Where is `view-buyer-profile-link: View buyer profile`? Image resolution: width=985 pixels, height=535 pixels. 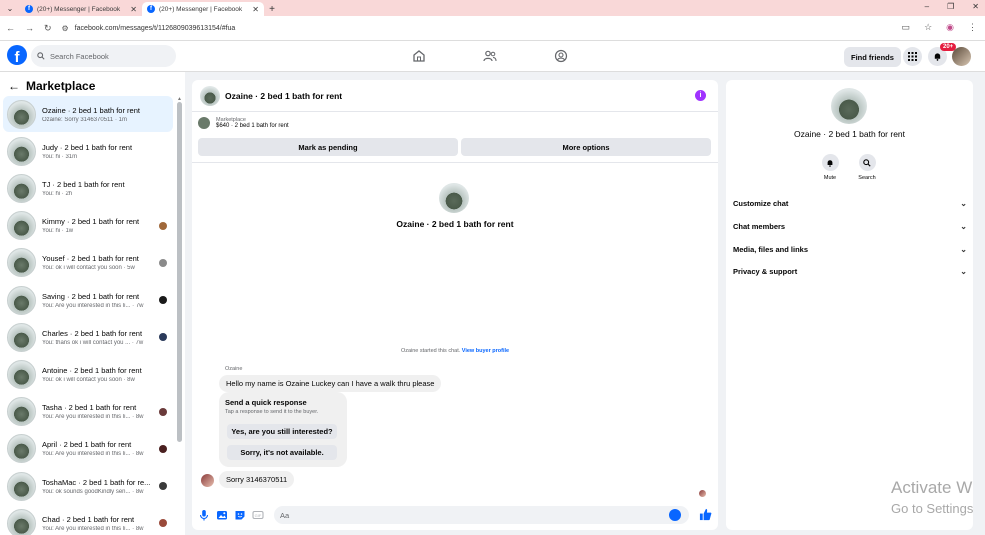 view-buyer-profile-link: View buyer profile is located at coordinates (485, 351).